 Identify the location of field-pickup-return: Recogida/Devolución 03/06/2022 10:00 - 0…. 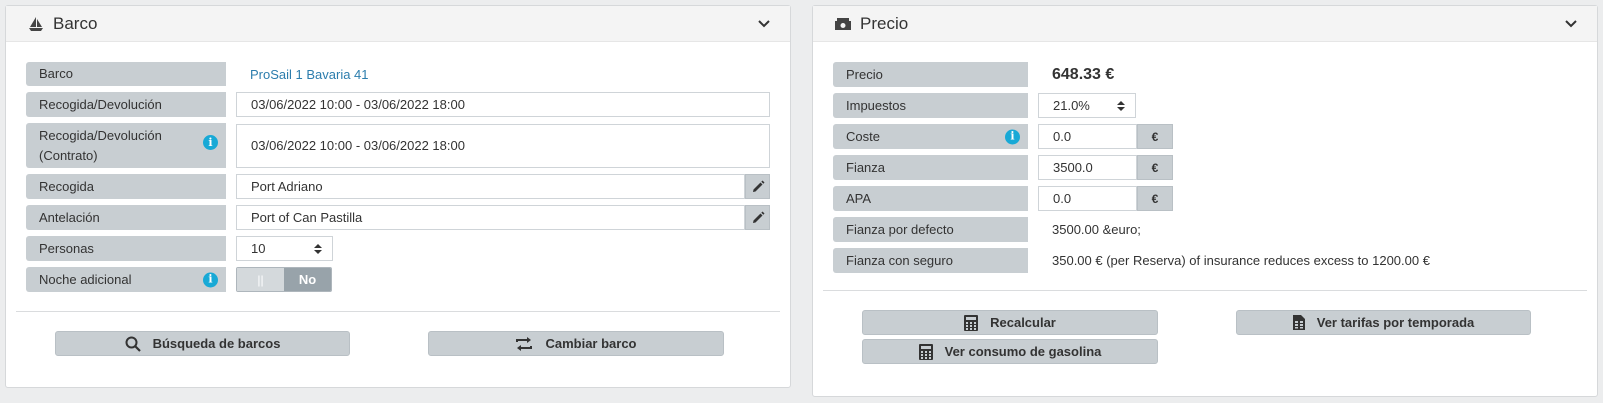
(398, 104).